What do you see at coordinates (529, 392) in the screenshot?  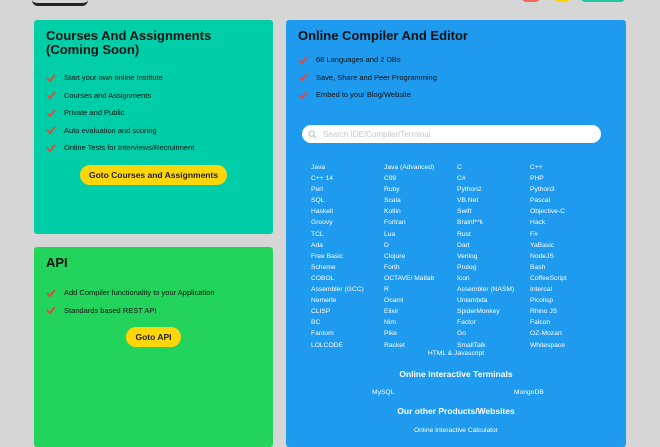 I see `terminal-link-mongodb: MongoDB` at bounding box center [529, 392].